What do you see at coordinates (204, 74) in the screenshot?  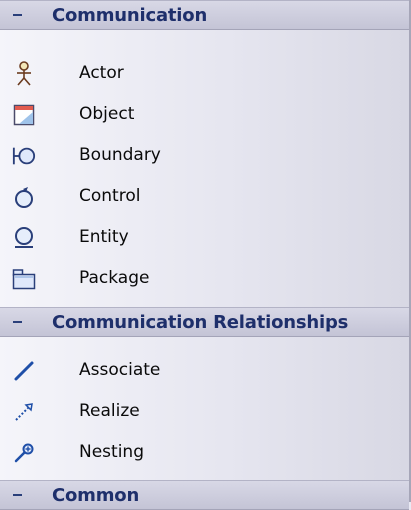 I see `toolbox-item-actor: Actor` at bounding box center [204, 74].